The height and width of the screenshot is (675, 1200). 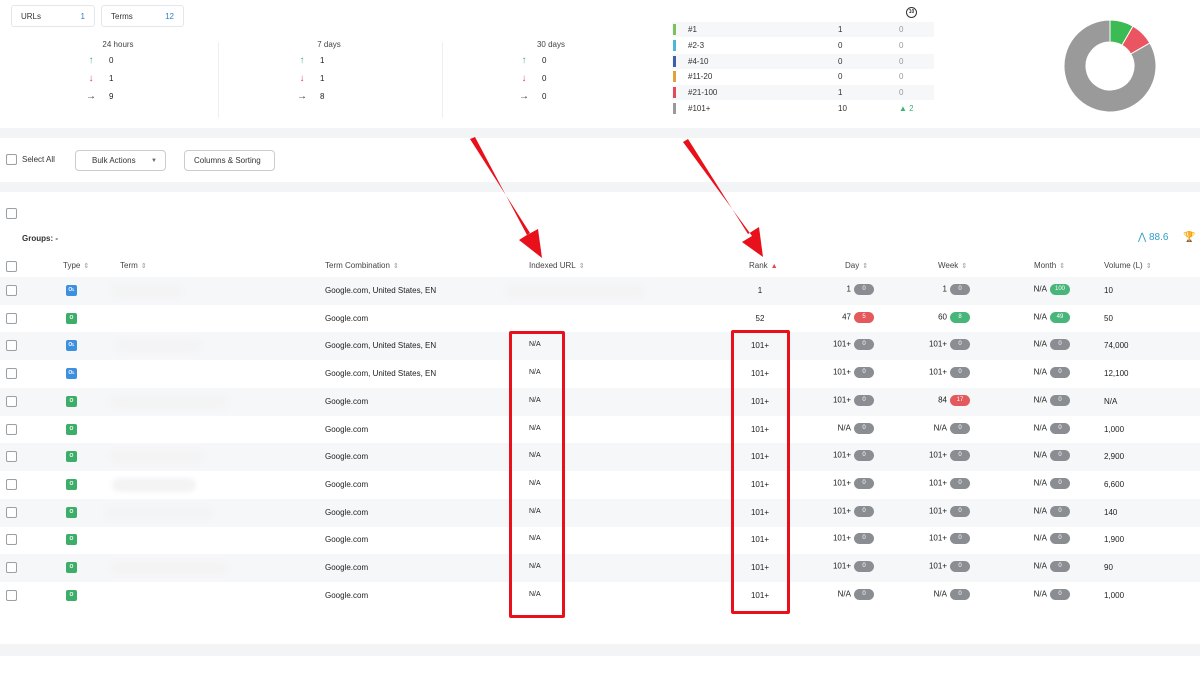 What do you see at coordinates (544, 60) in the screenshot?
I see `improved-count: 0` at bounding box center [544, 60].